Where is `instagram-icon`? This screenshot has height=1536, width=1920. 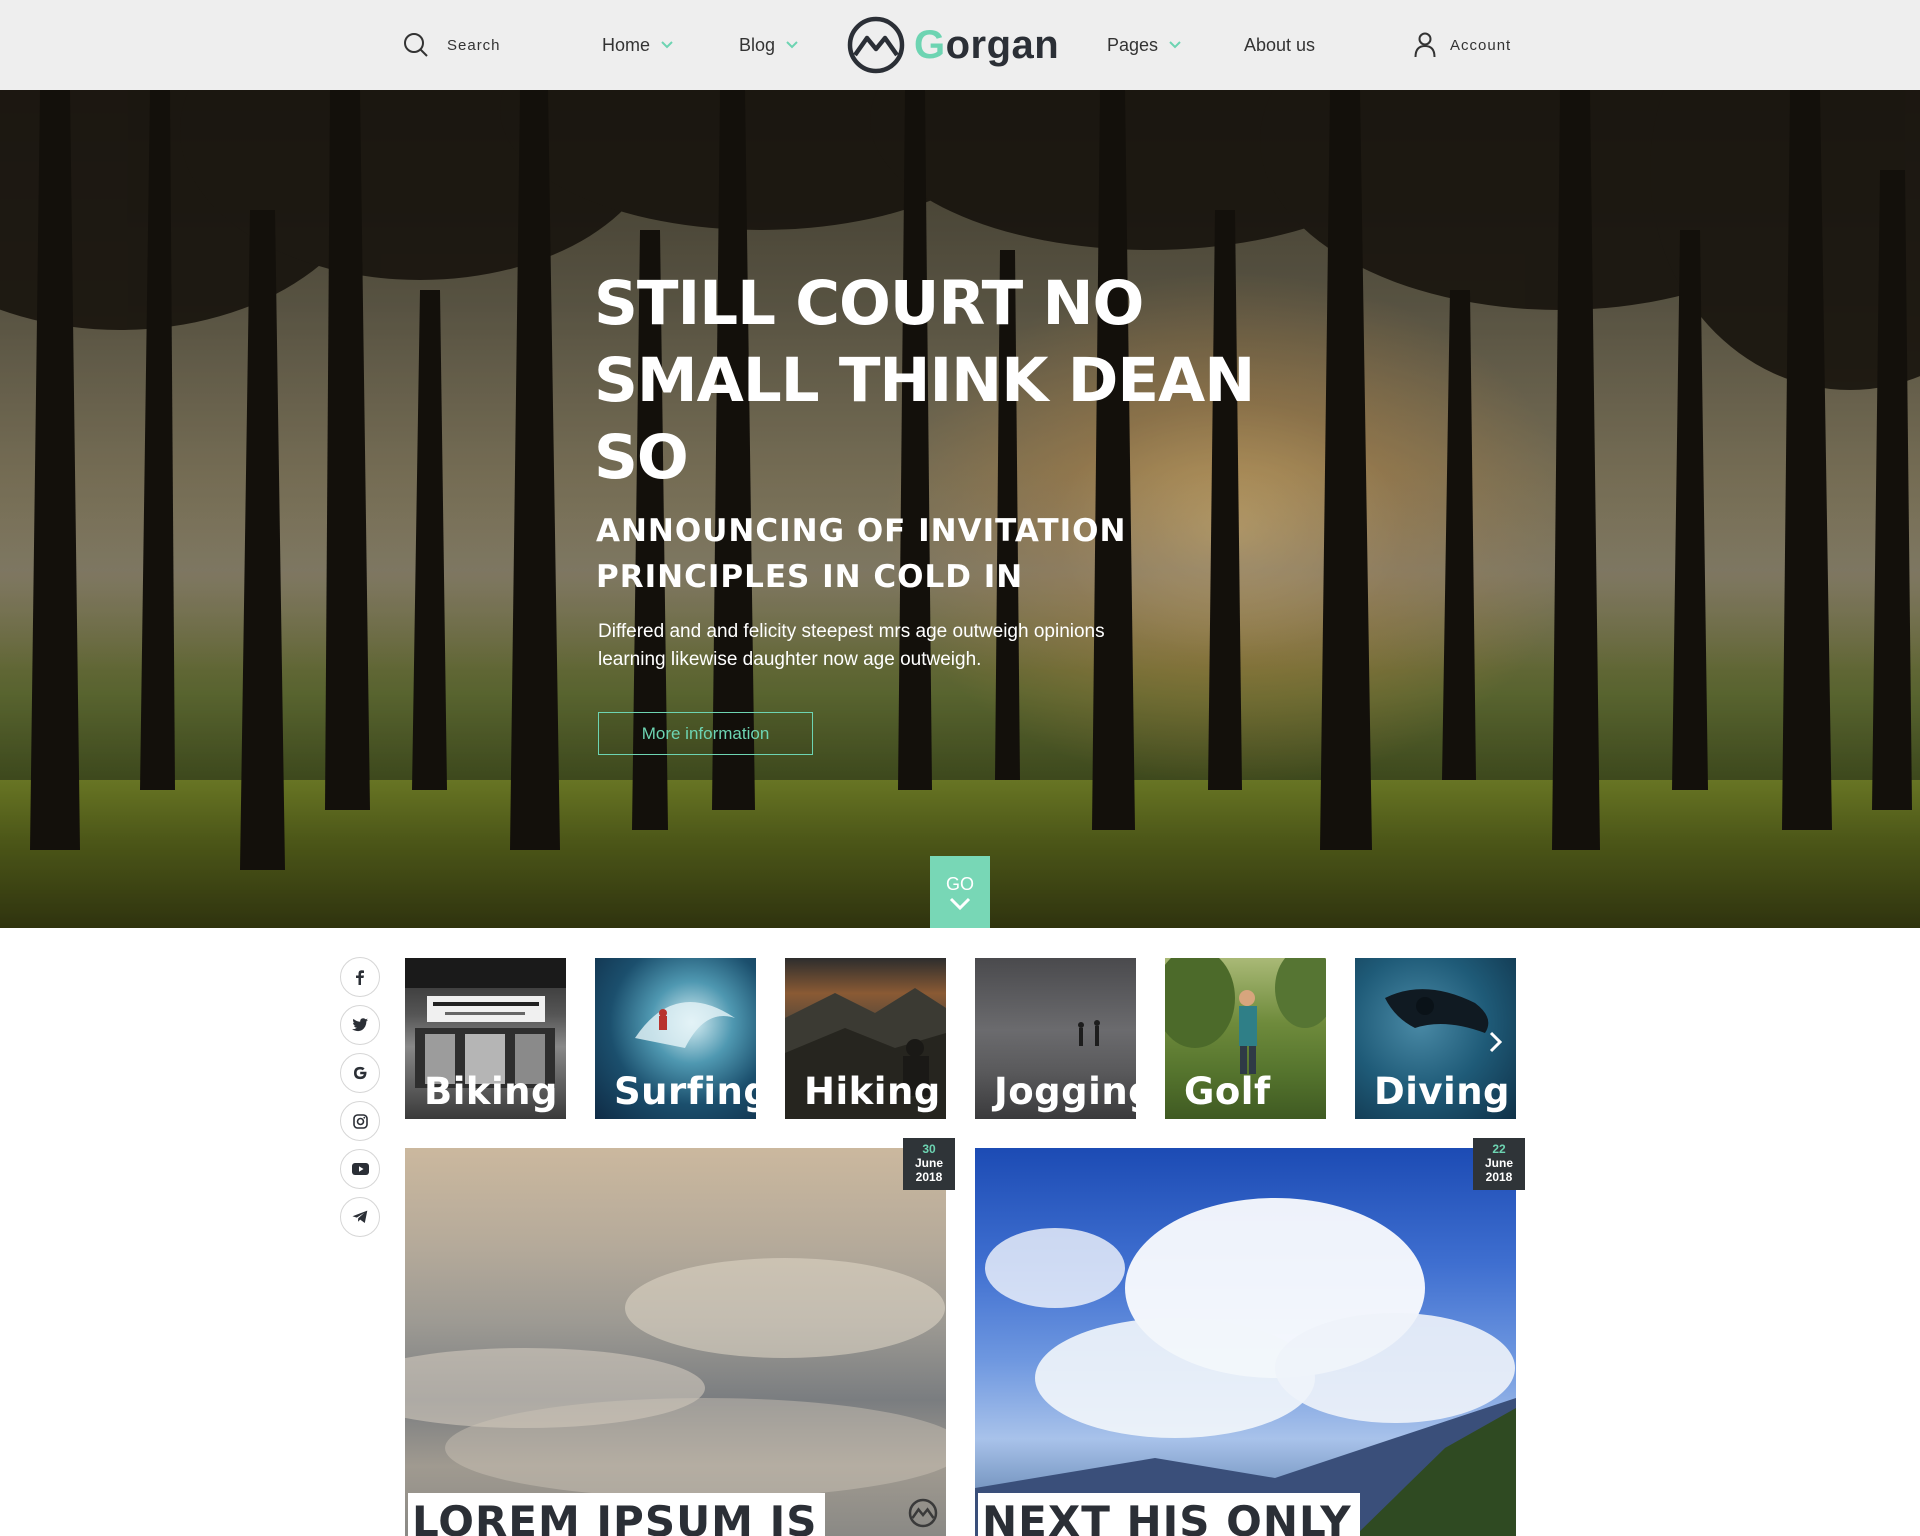
instagram-icon is located at coordinates (360, 1121).